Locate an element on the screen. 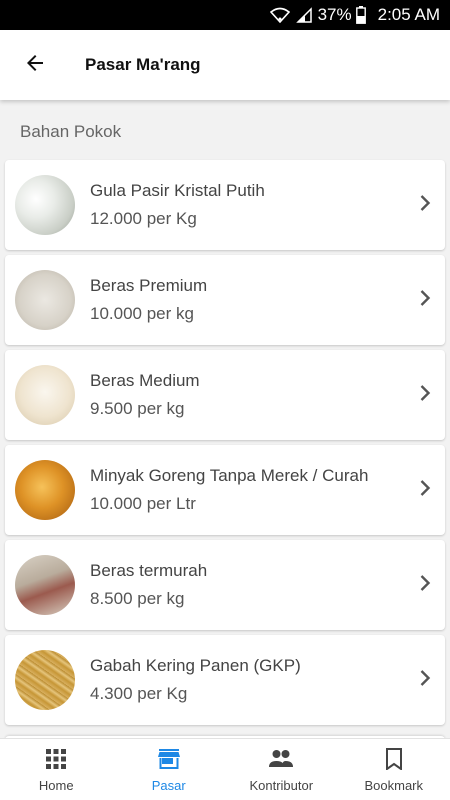  list-item: Beras Premium 10.000 per kg is located at coordinates (225, 300).